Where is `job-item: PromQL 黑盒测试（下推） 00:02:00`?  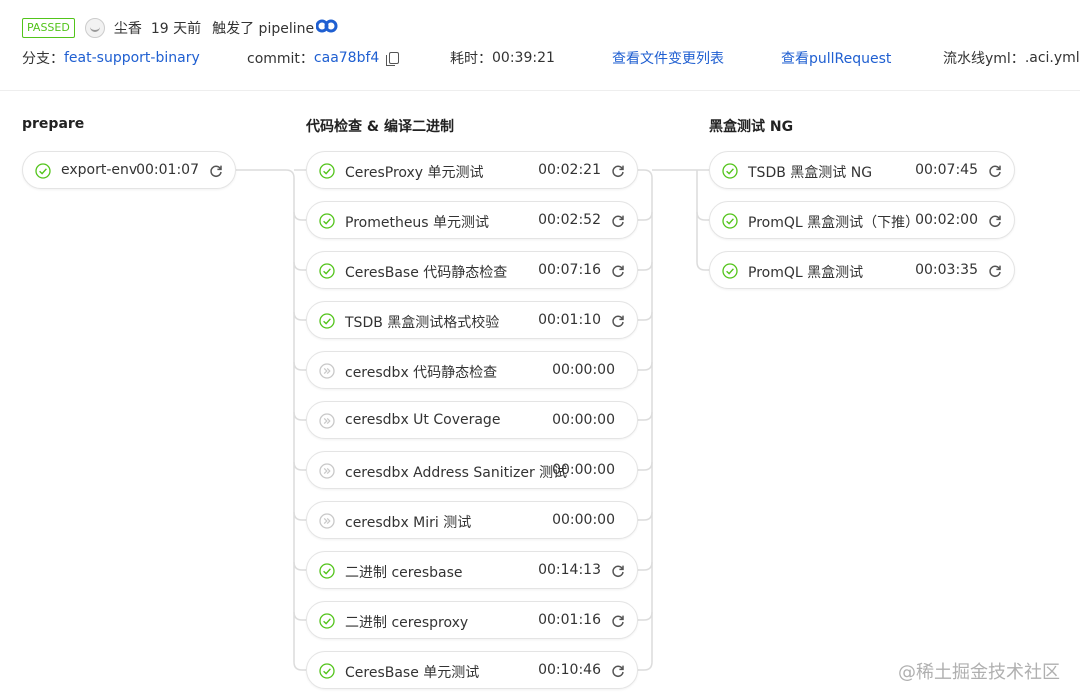
job-item: PromQL 黑盒测试（下推） 00:02:00 is located at coordinates (862, 220).